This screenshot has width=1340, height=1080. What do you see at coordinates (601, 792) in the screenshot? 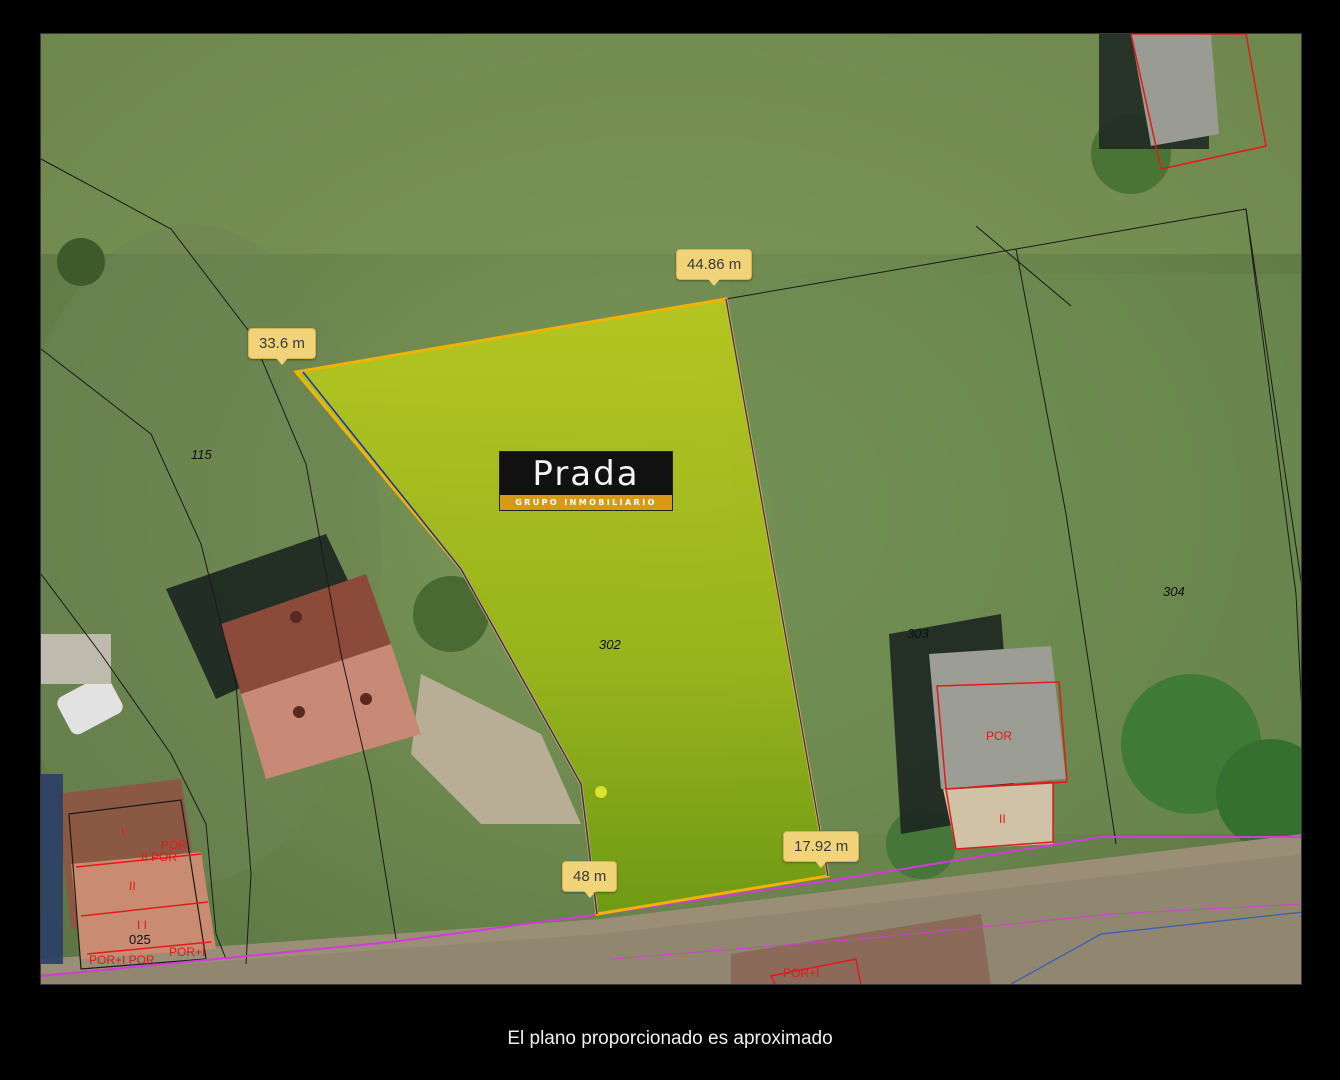
I see `parcel-marker` at bounding box center [601, 792].